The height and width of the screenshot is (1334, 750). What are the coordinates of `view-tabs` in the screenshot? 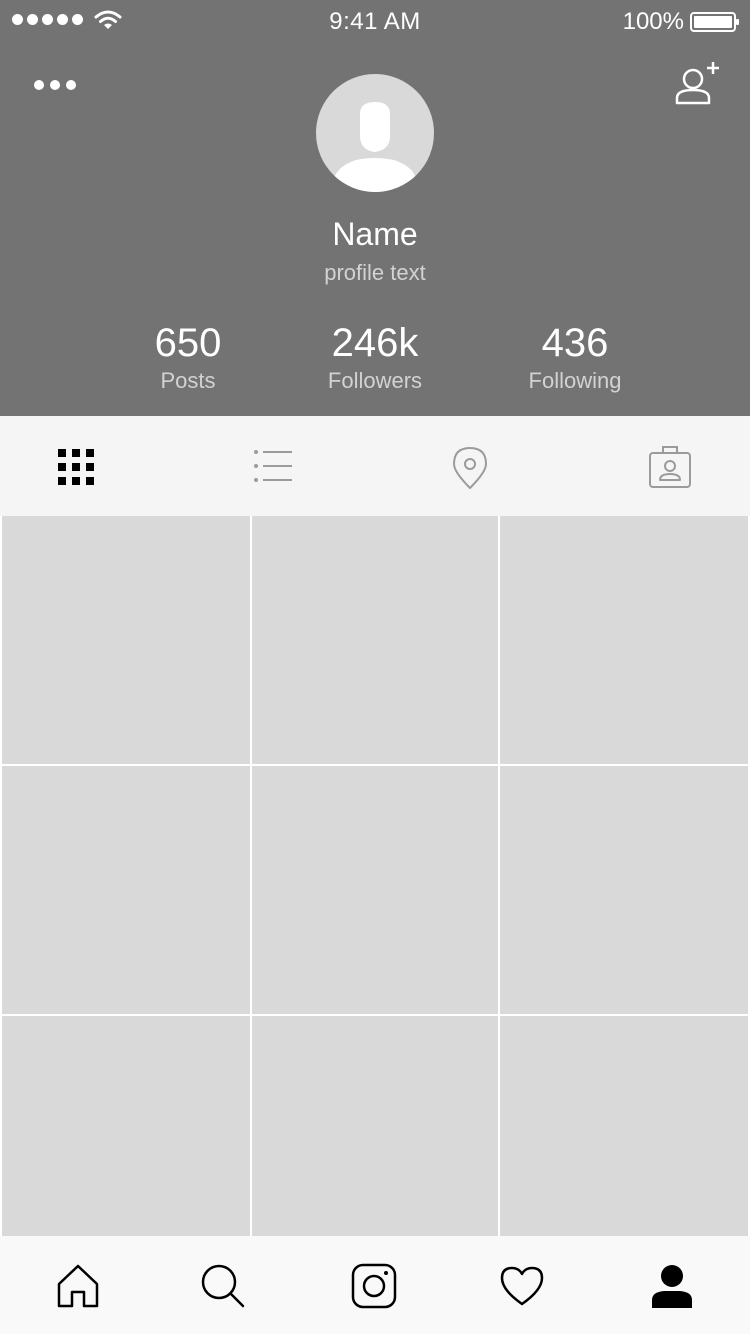 It's located at (375, 466).